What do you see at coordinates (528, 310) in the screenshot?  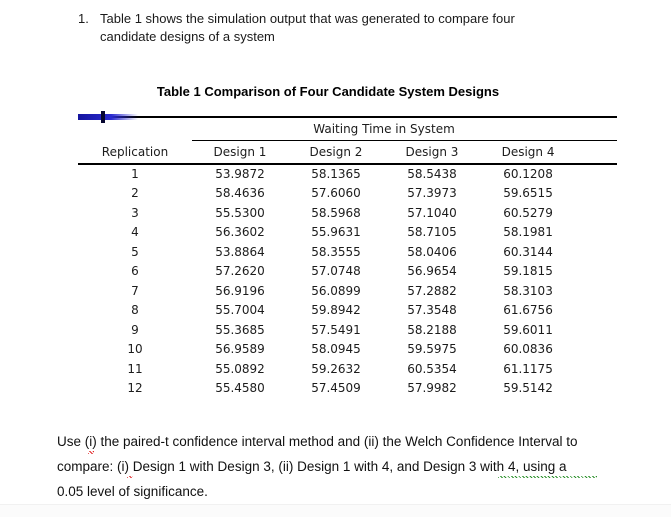 I see `value-cell: 61.6756` at bounding box center [528, 310].